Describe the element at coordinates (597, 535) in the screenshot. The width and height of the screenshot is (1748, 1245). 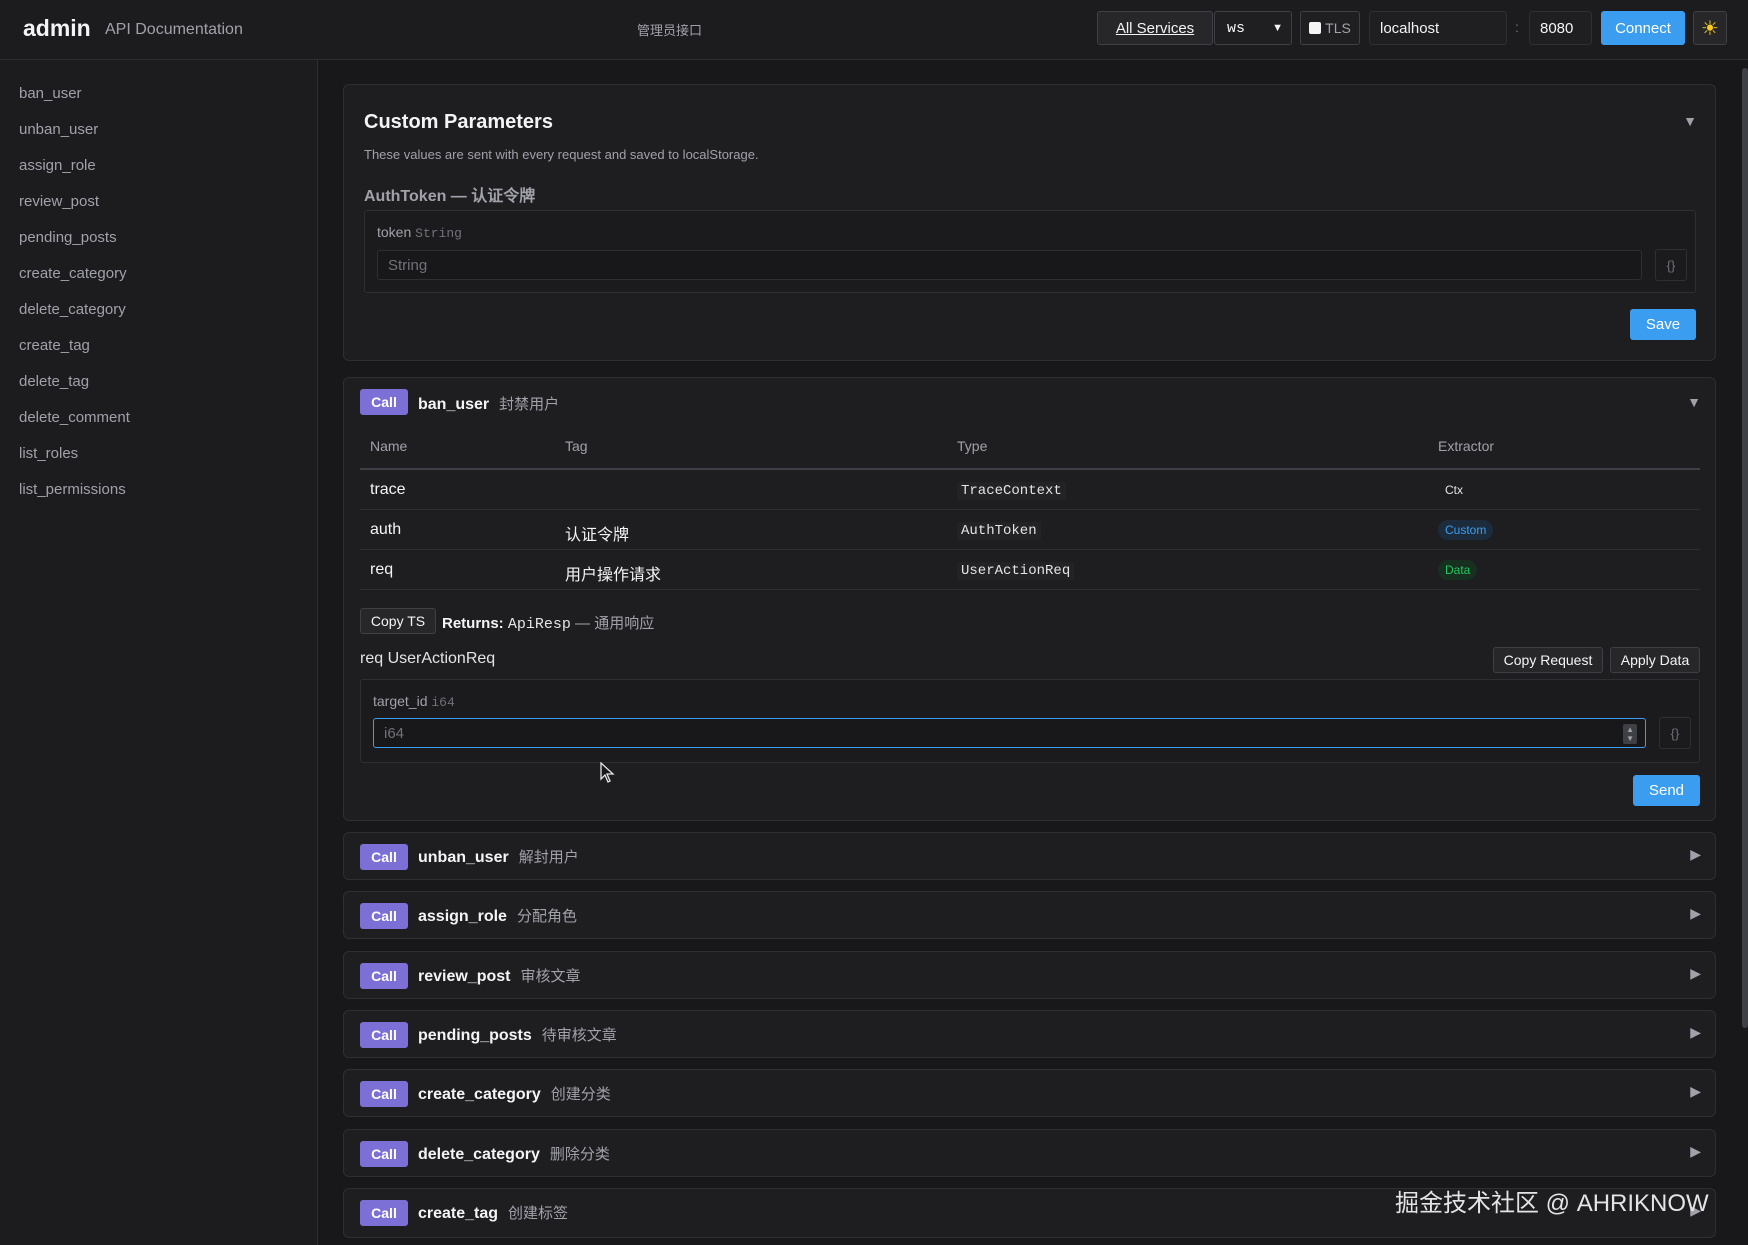
I see `param-tag: 认证令牌` at that location.